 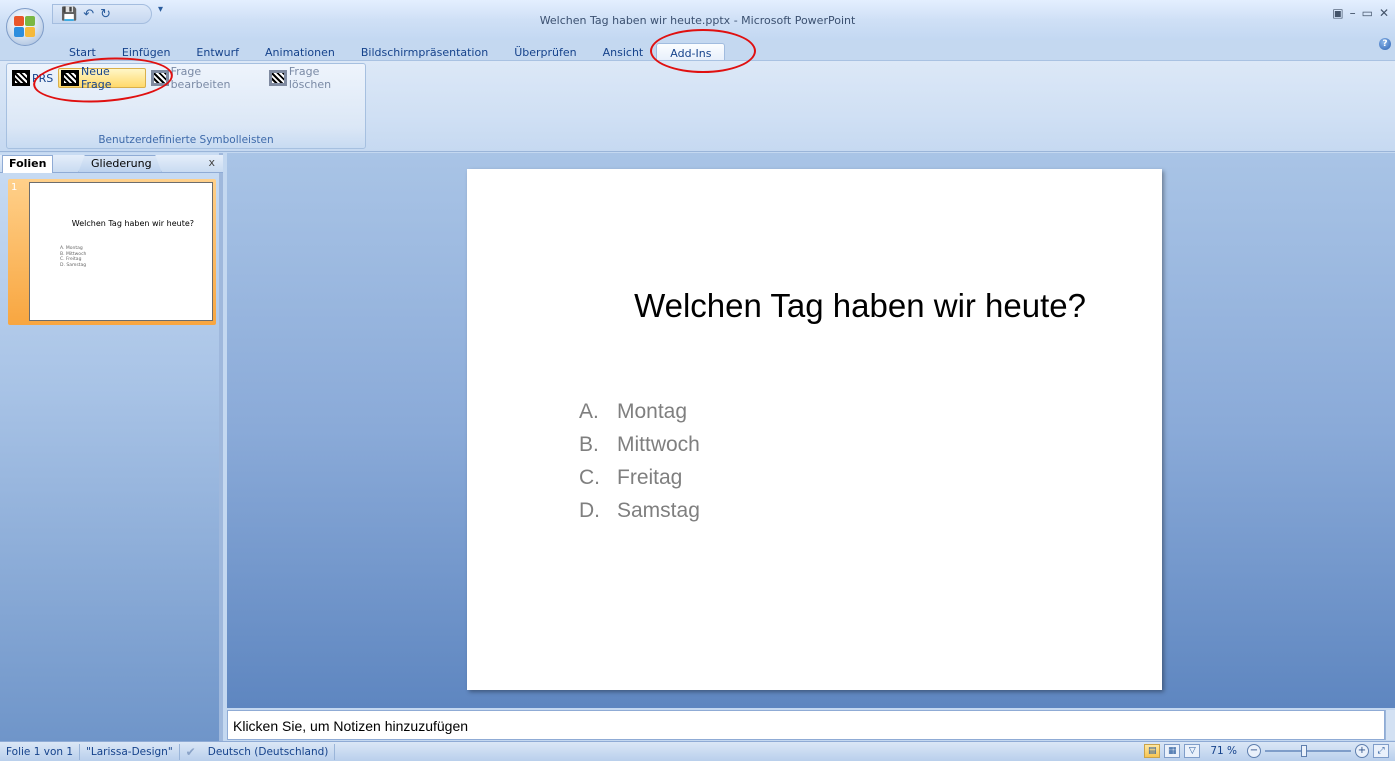 I want to click on prs-label: PRS, so click(x=43, y=78).